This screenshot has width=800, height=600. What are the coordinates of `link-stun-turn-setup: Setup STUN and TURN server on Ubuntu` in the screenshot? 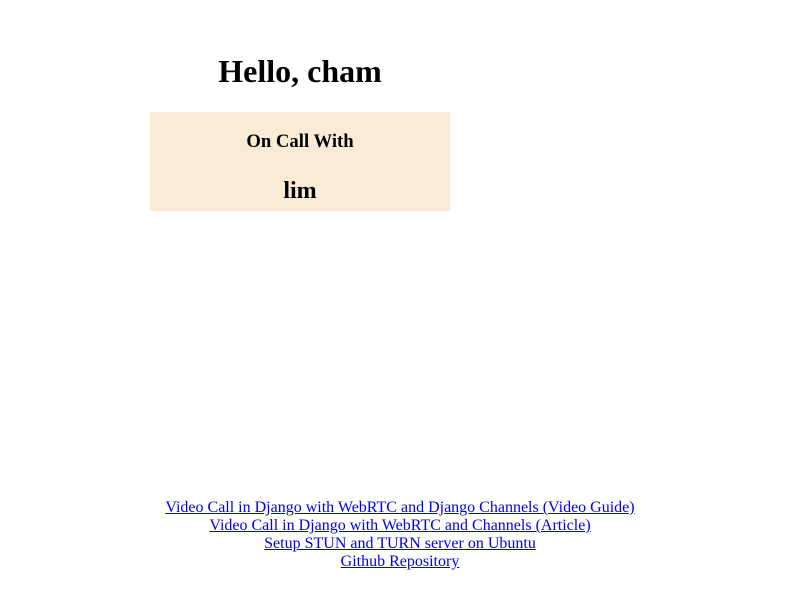 It's located at (400, 544).